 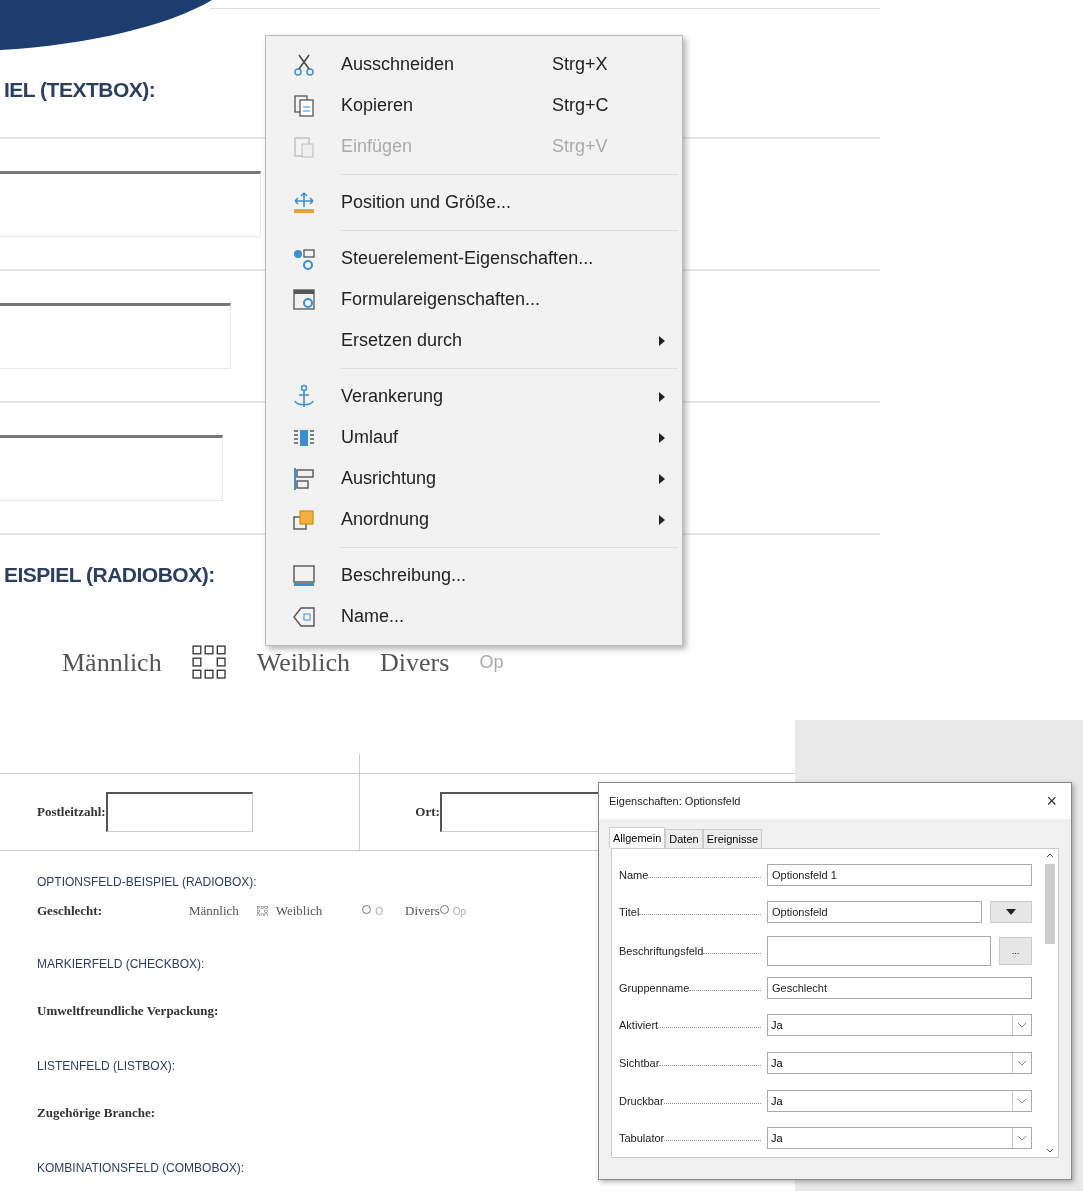 What do you see at coordinates (693, 1138) in the screenshot?
I see `property-label: Tabulator` at bounding box center [693, 1138].